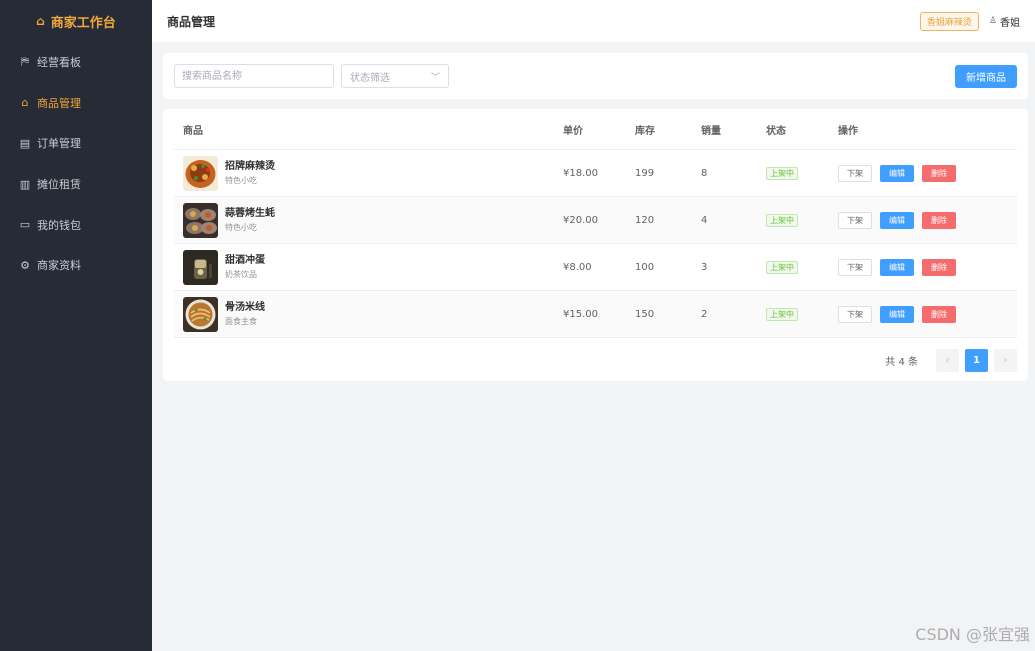  Describe the element at coordinates (645, 267) in the screenshot. I see `product-stock: 100` at that location.